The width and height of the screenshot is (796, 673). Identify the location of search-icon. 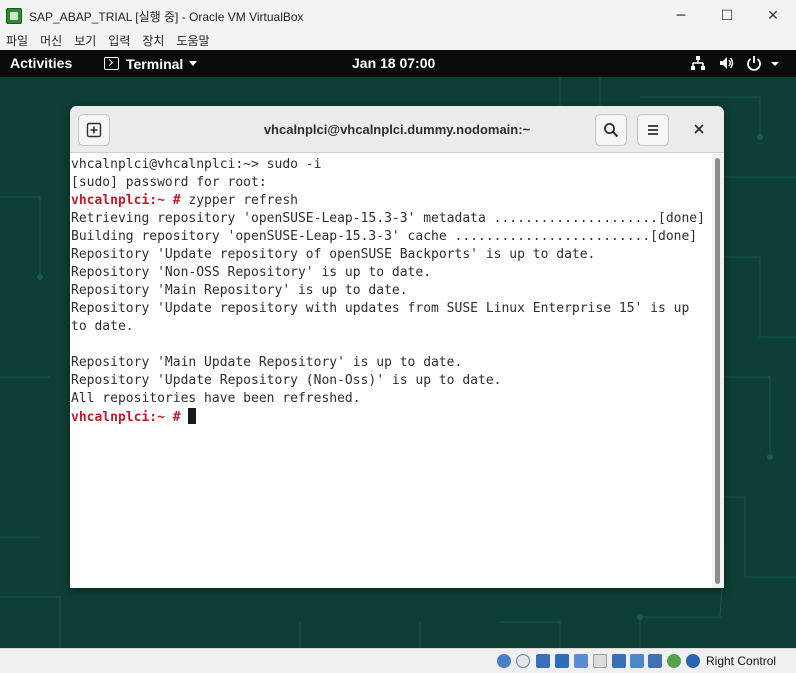
(611, 130).